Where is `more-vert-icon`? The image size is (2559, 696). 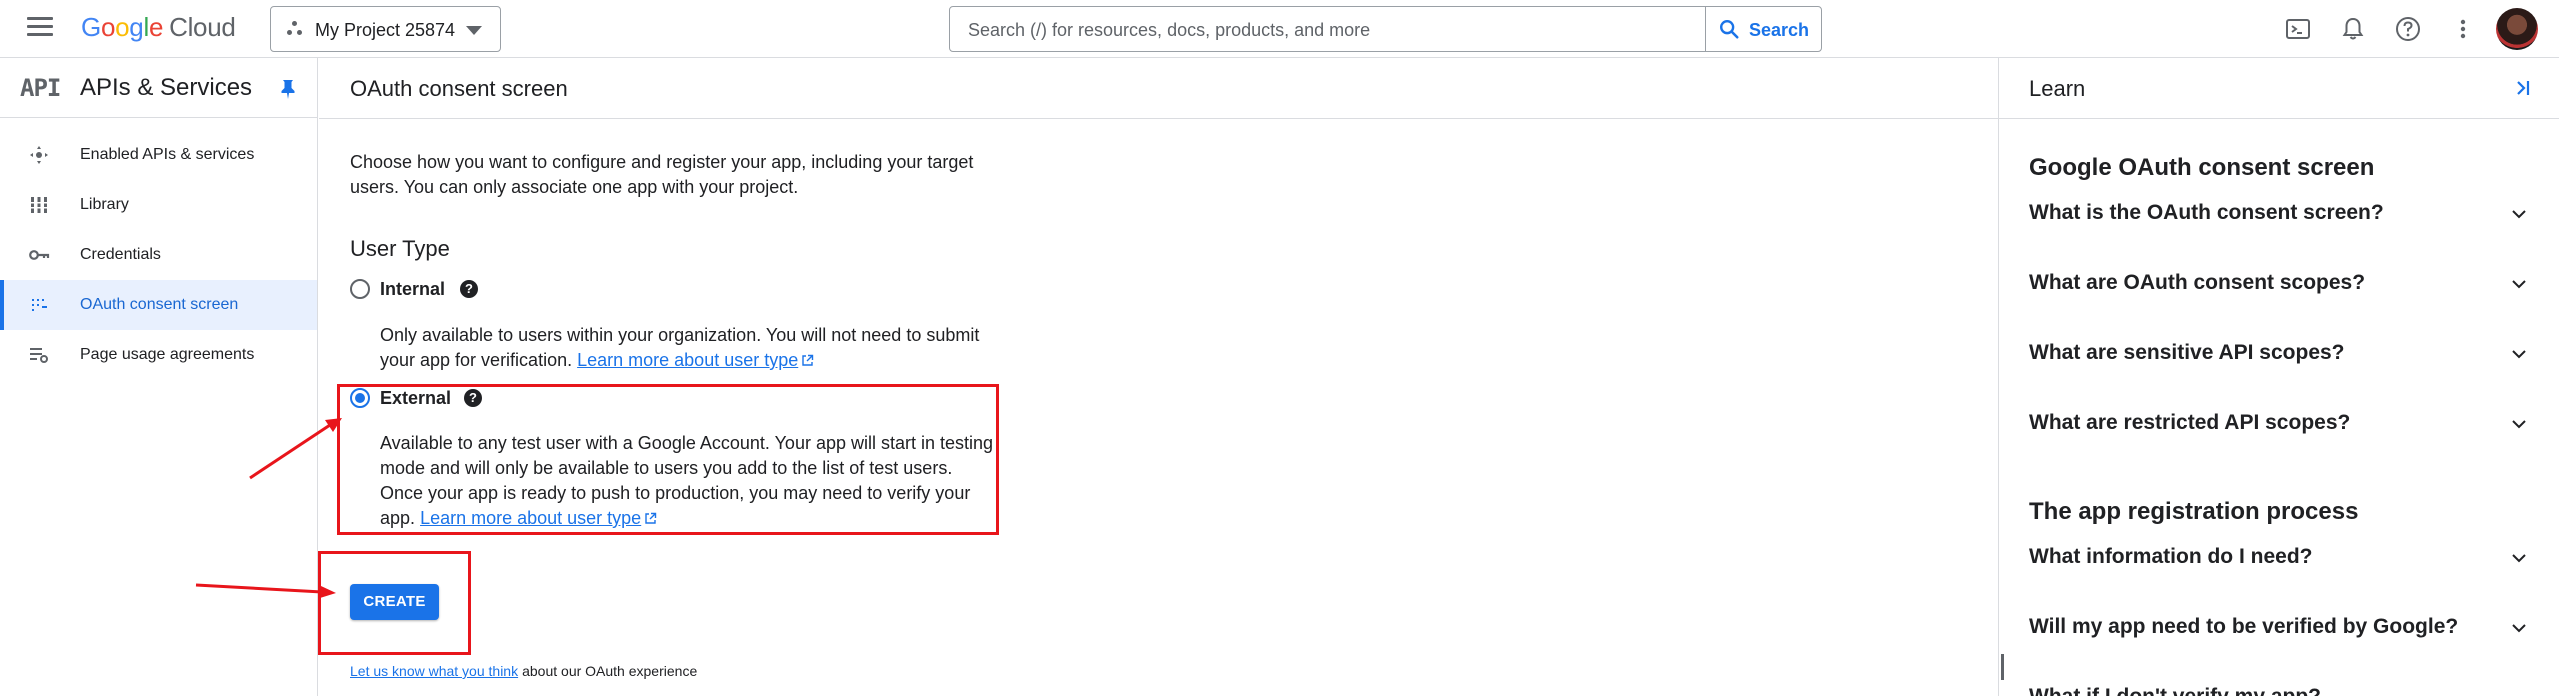 more-vert-icon is located at coordinates (2463, 29).